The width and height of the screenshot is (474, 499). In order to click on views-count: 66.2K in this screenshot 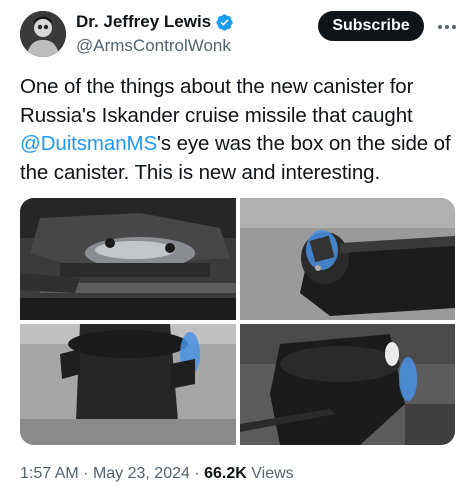, I will do `click(225, 473)`.